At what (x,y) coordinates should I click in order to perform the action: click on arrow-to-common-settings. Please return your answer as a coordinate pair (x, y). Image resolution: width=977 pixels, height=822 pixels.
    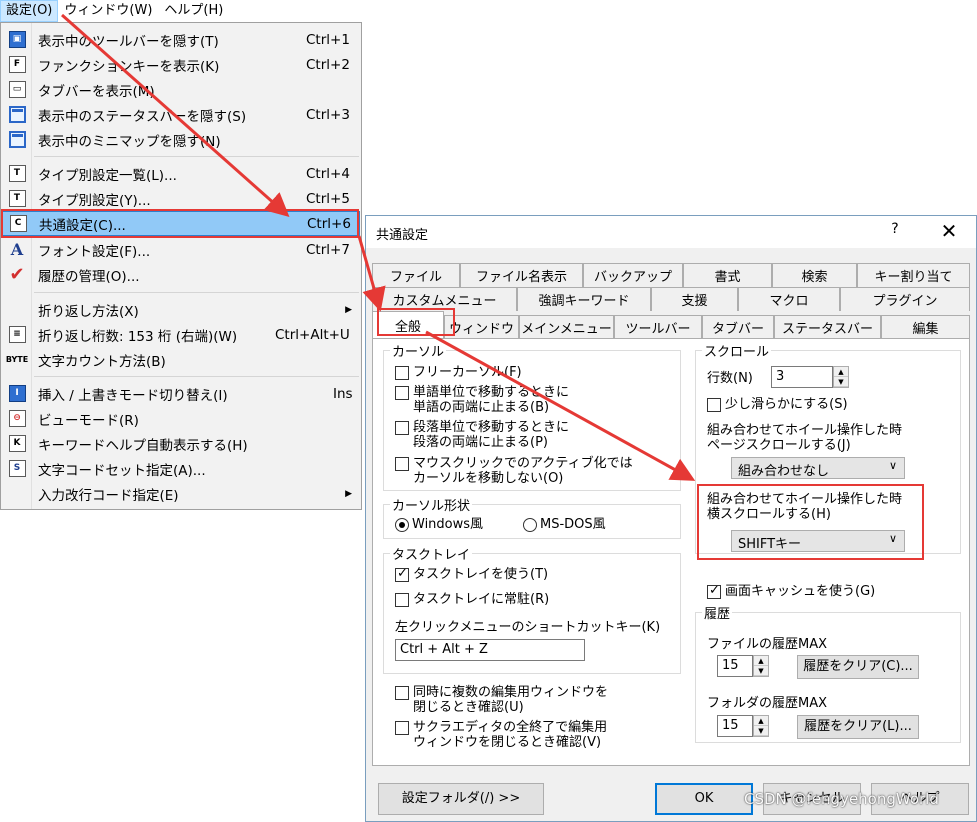
    Looking at the image, I should click on (175, 115).